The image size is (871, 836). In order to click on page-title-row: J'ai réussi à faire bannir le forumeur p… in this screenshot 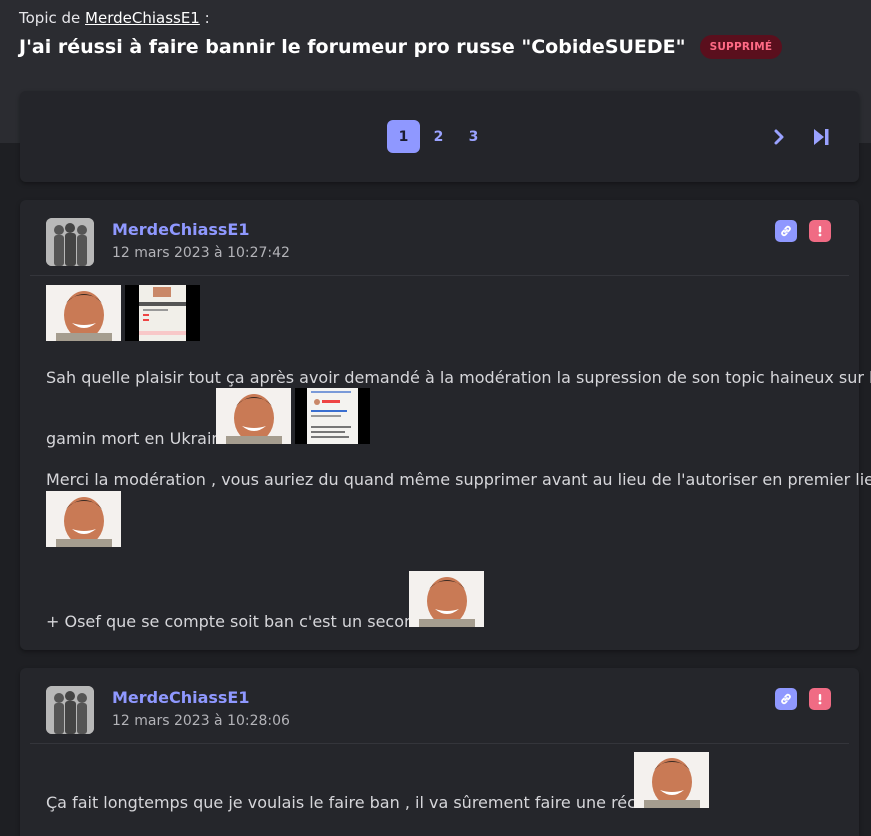, I will do `click(401, 47)`.